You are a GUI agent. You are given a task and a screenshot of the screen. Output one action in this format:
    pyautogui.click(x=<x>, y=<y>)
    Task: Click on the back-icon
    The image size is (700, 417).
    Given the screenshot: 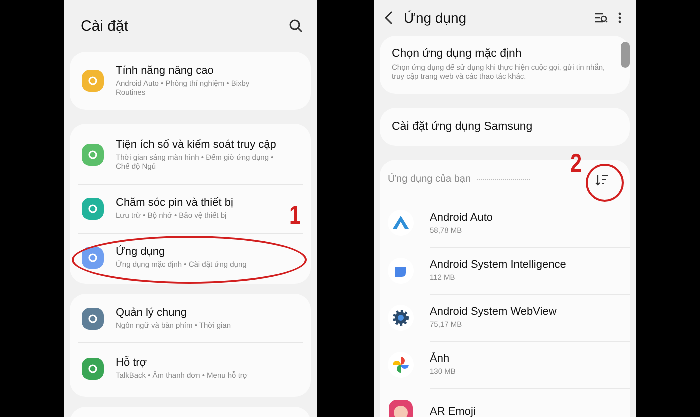 What is the action you would take?
    pyautogui.click(x=389, y=18)
    